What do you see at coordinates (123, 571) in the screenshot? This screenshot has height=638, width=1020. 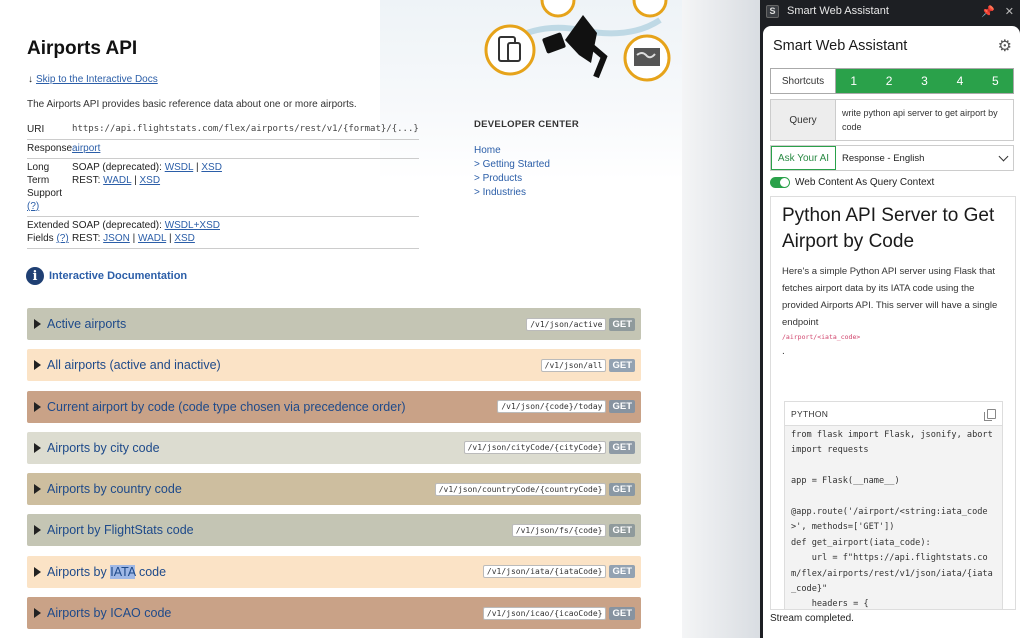 I see `selected-text: IATA` at bounding box center [123, 571].